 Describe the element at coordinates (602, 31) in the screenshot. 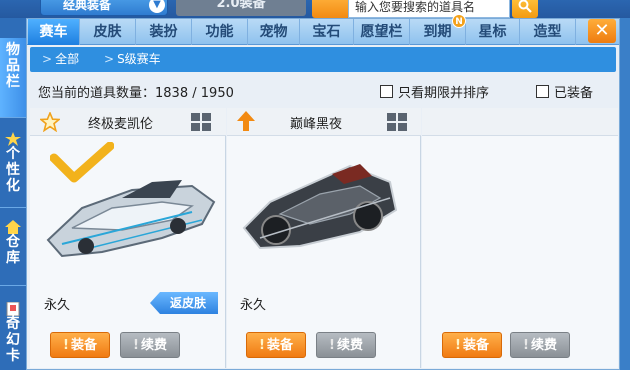

I see `close-button: ✕` at that location.